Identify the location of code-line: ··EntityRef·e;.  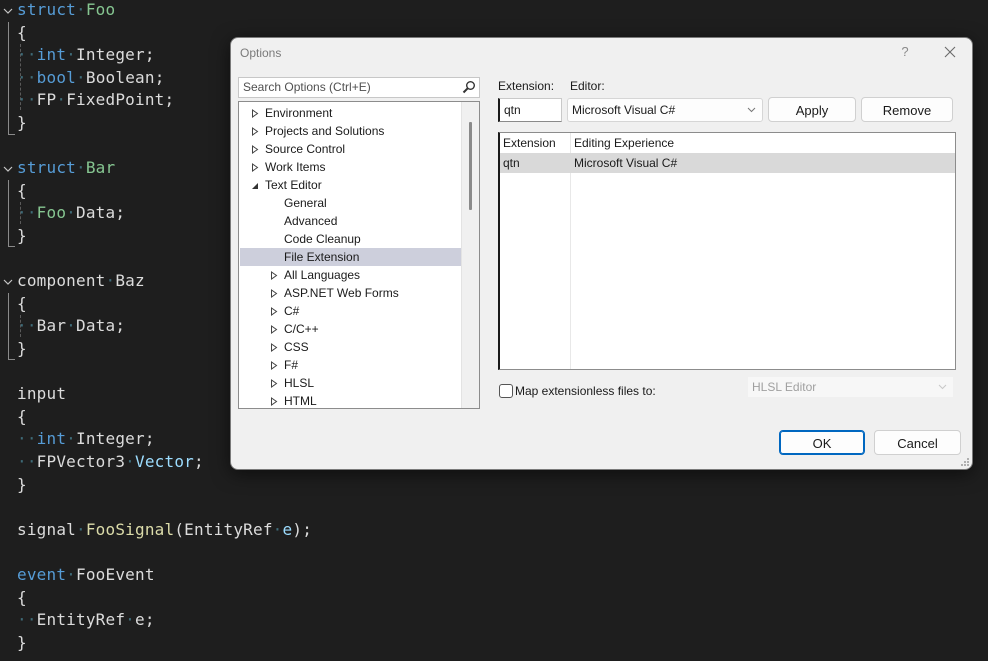
(86, 620).